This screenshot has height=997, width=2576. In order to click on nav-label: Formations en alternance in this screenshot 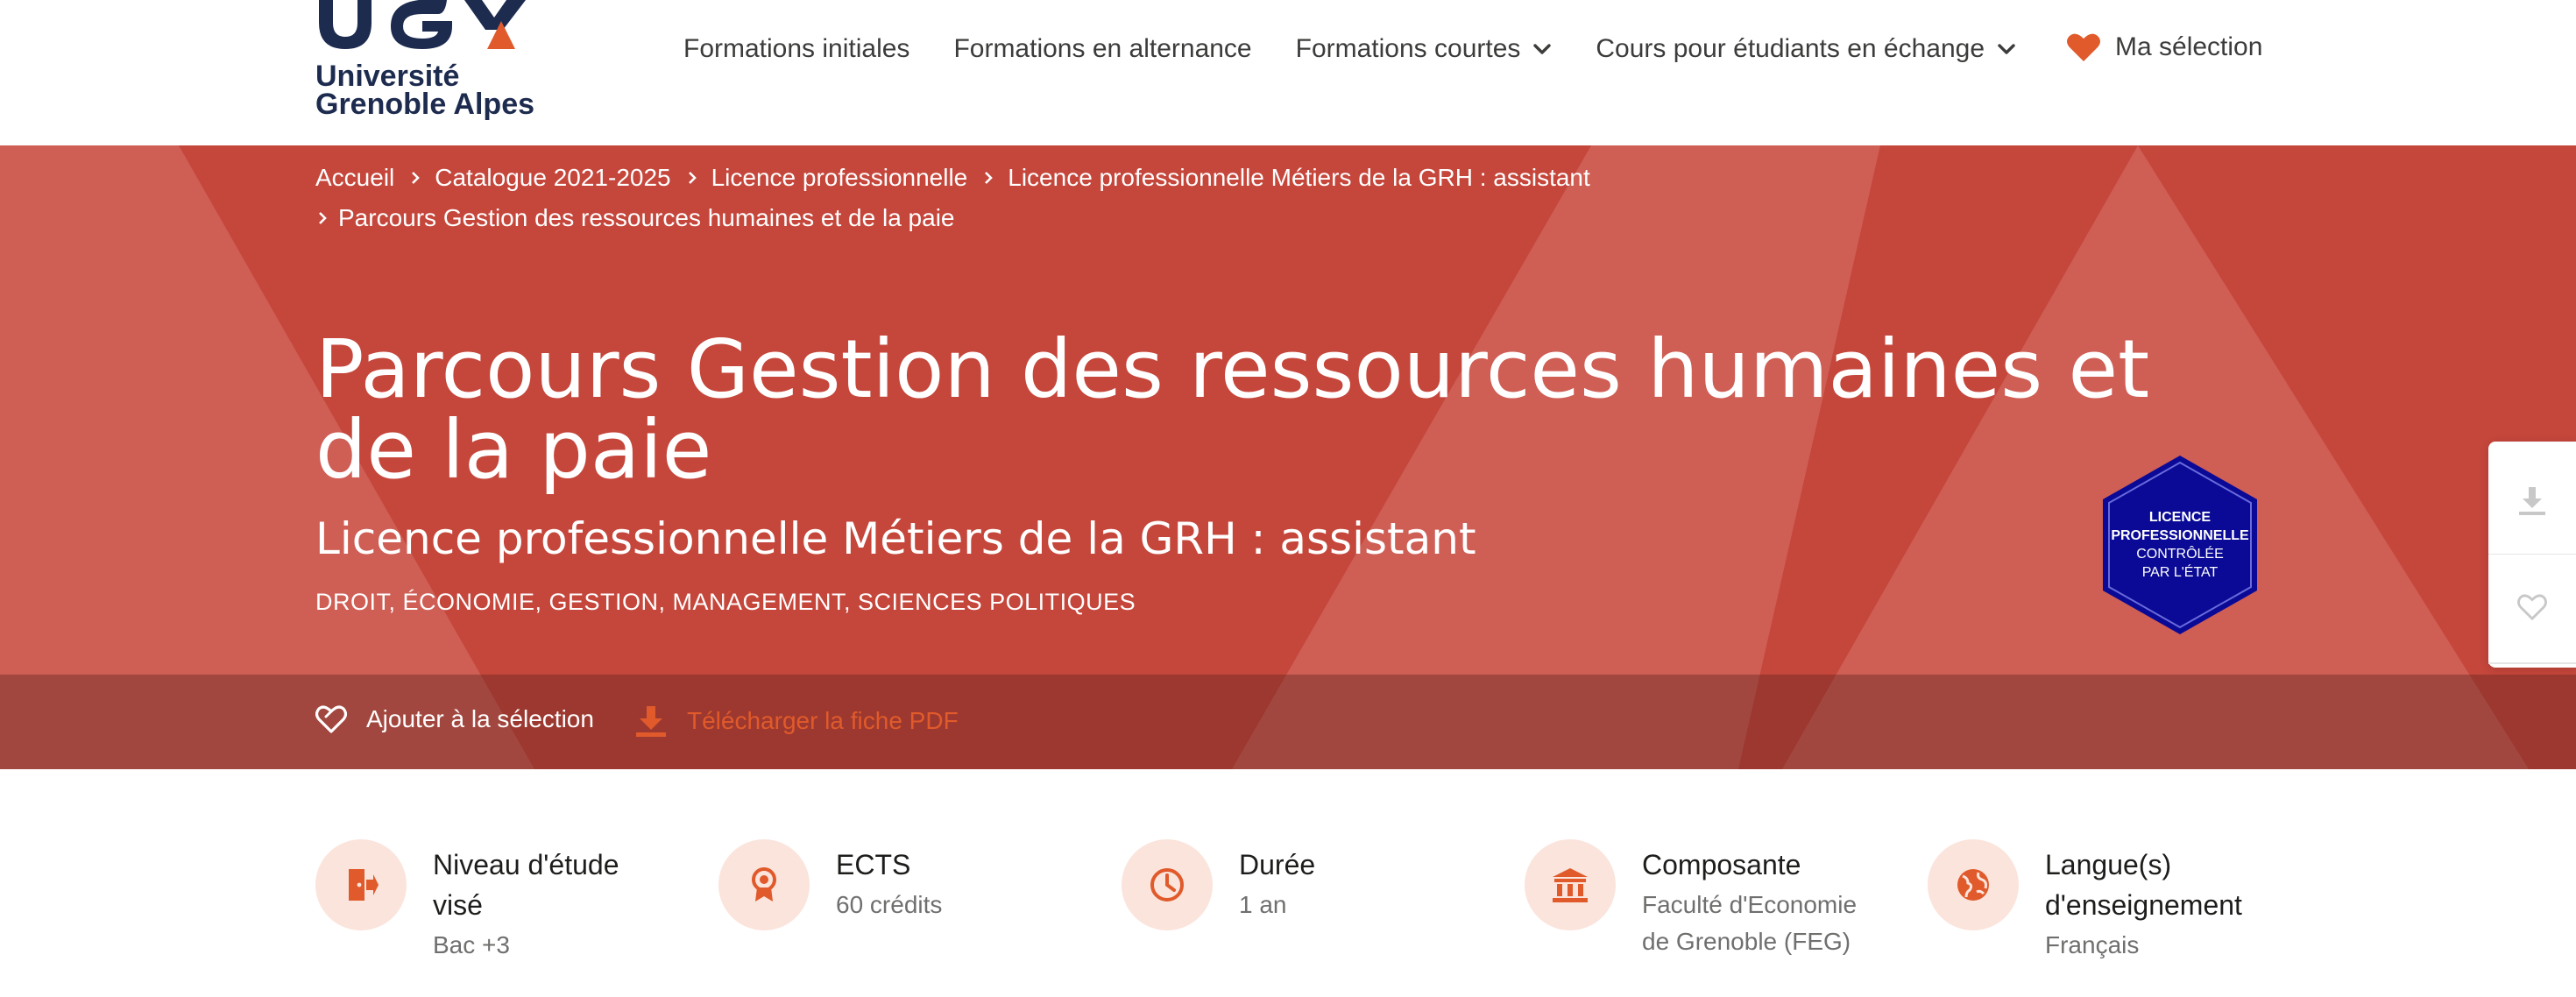, I will do `click(1102, 48)`.